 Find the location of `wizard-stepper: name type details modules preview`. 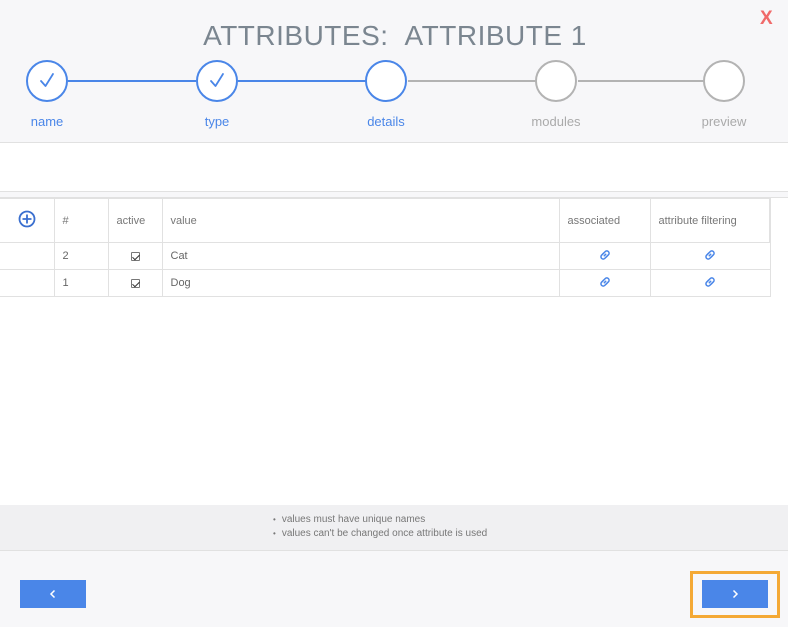

wizard-stepper: name type details modules preview is located at coordinates (394, 100).